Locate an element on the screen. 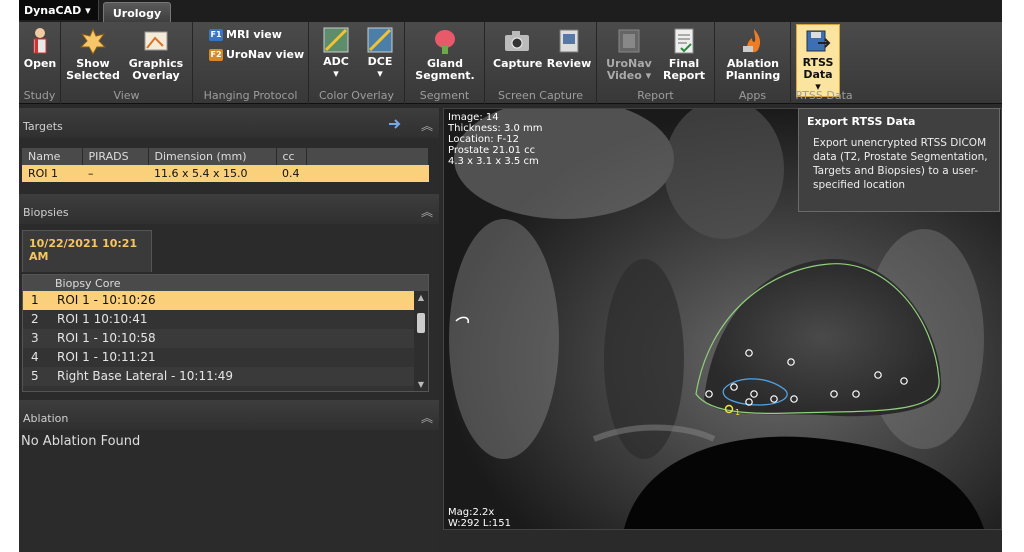  capture-button: Capture is located at coordinates (517, 48).